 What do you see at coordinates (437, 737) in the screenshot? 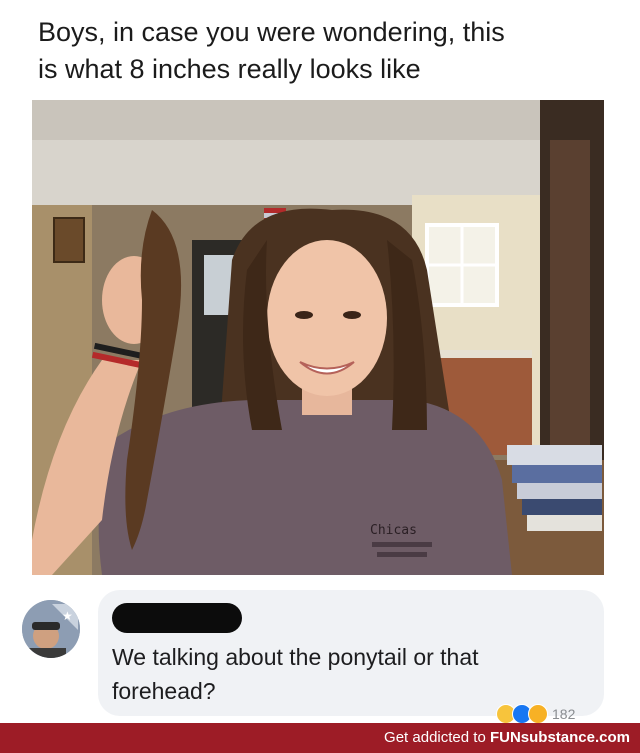
I see `footer-prefix: Get addicted to` at bounding box center [437, 737].